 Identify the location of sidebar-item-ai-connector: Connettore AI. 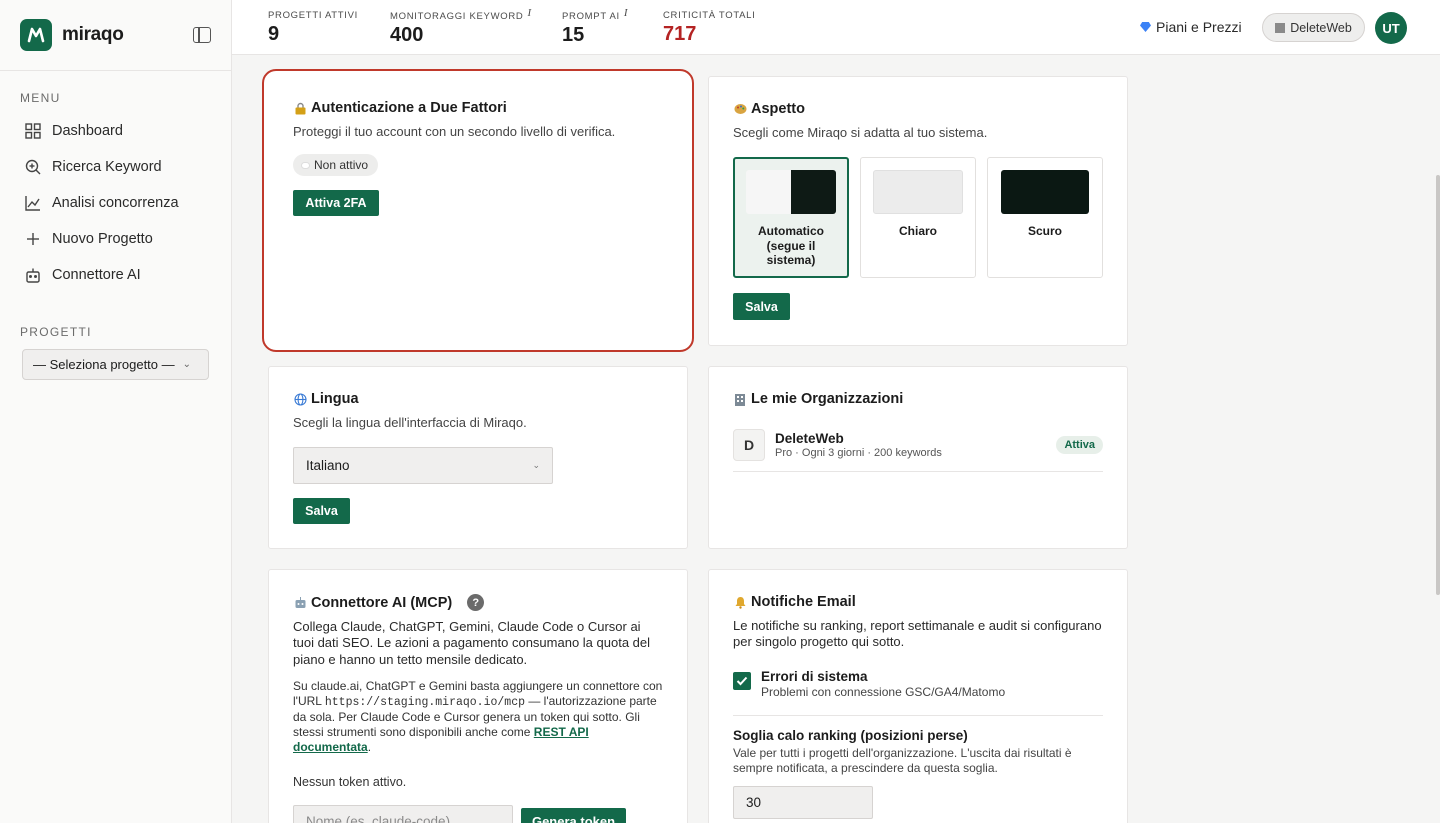
(115, 275).